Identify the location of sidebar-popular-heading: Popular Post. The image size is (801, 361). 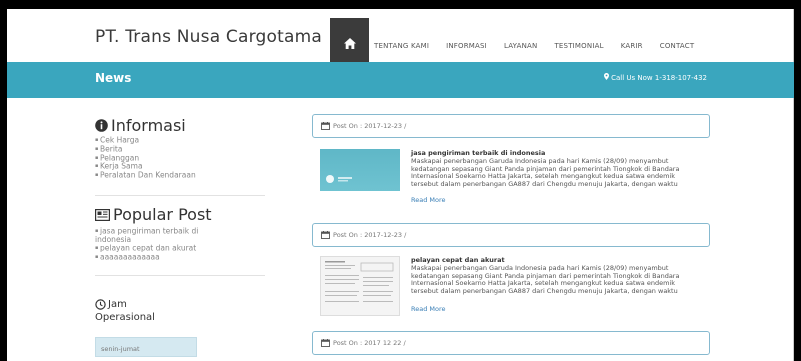
(153, 214).